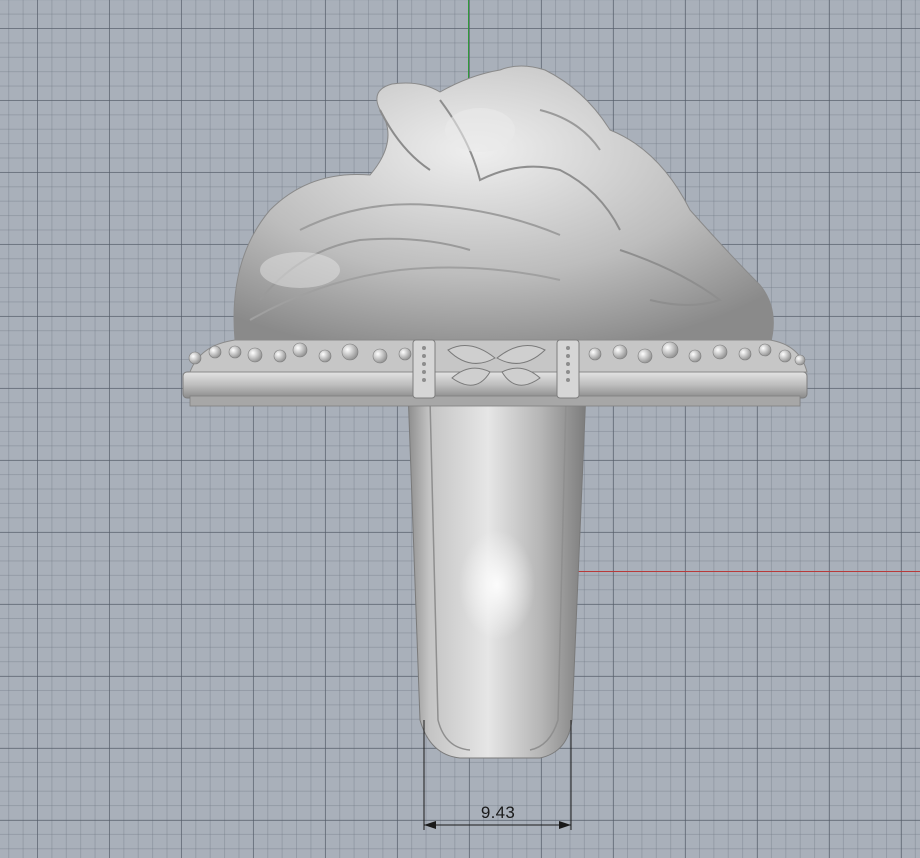 The width and height of the screenshot is (920, 858). Describe the element at coordinates (498, 812) in the screenshot. I see `dimension-value: 9.43` at that location.